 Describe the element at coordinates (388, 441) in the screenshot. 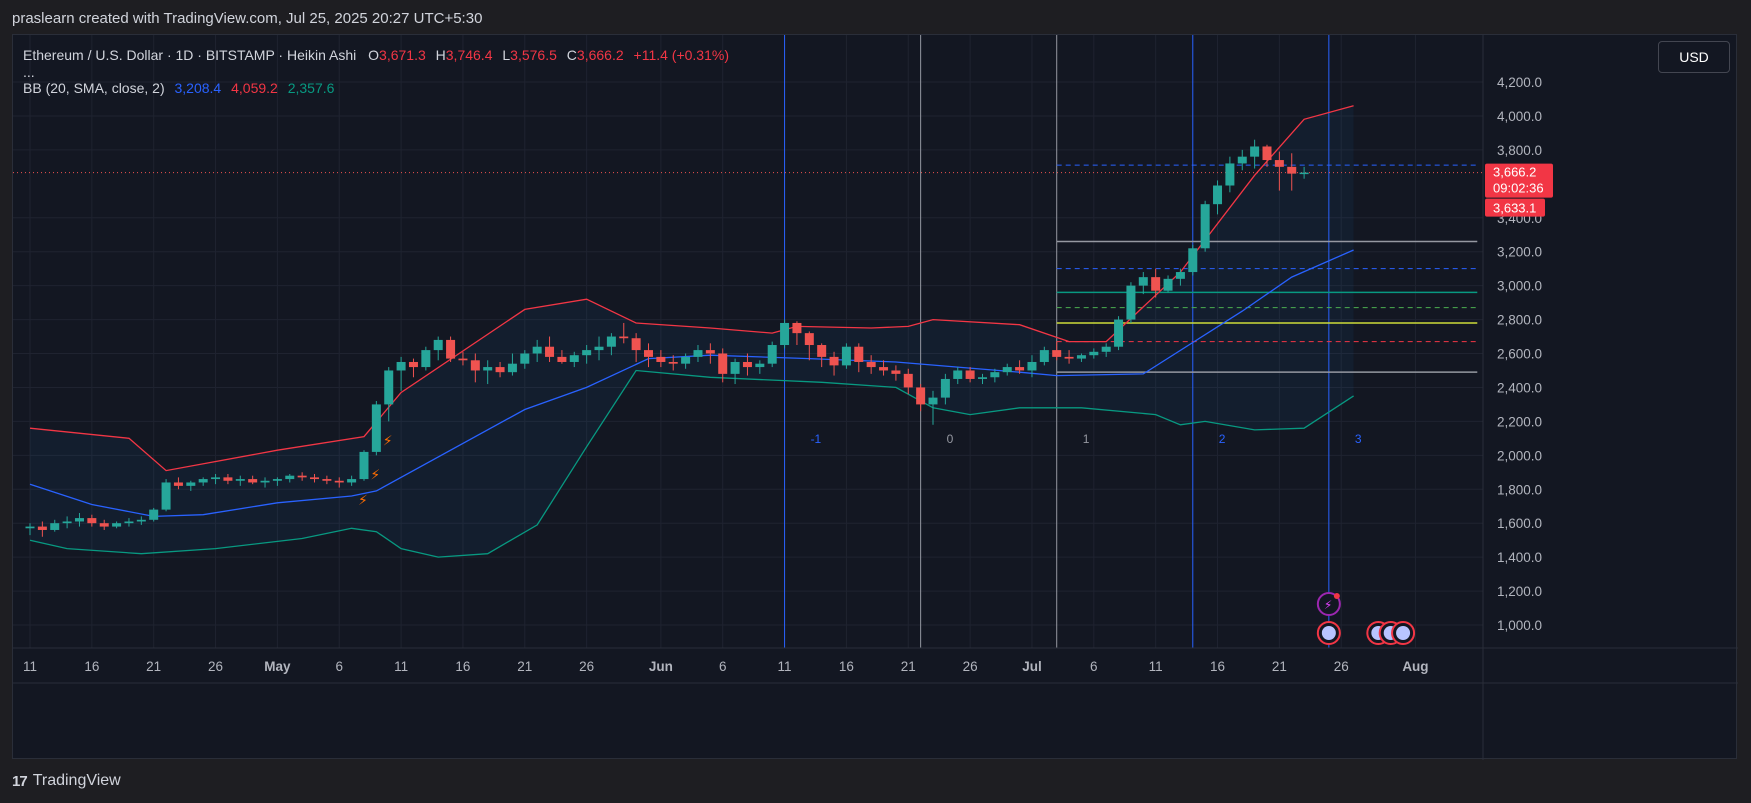

I see `signal-bolt-icon-2: ⚡` at that location.